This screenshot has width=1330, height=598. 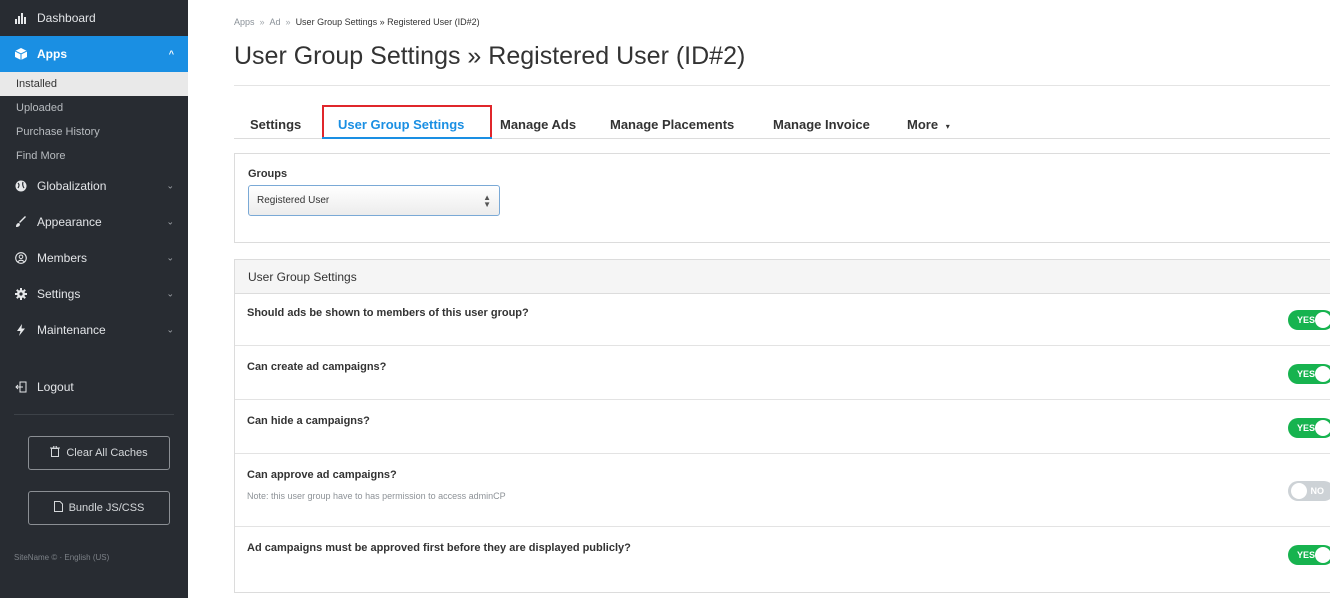 What do you see at coordinates (672, 124) in the screenshot?
I see `tab-manage-placements: Manage Placements` at bounding box center [672, 124].